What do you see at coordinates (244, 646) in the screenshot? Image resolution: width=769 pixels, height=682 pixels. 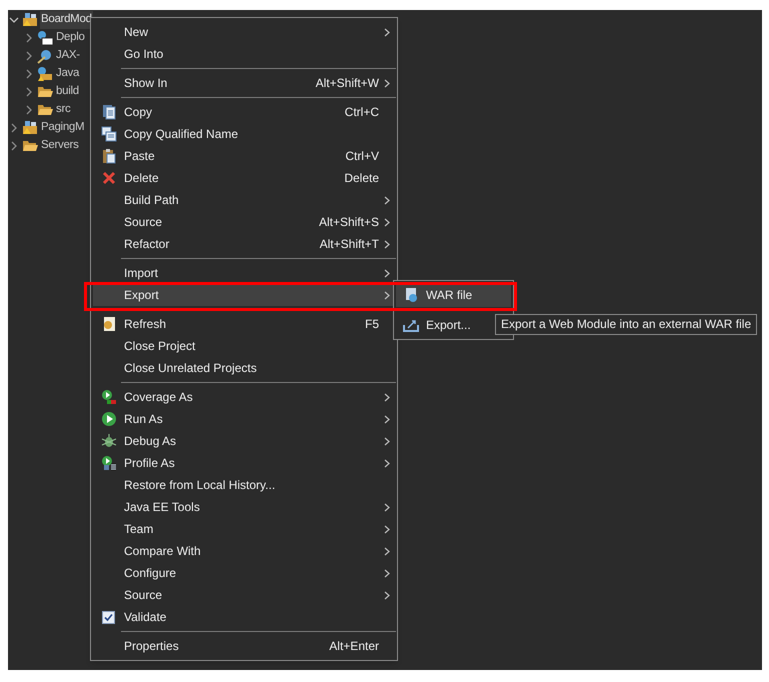 I see `menu-item: Properties Alt+Enter` at bounding box center [244, 646].